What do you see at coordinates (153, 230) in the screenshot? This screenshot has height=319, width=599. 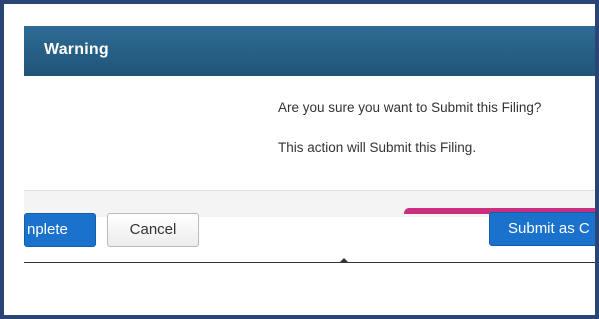 I see `cancel-button: Cancel` at bounding box center [153, 230].